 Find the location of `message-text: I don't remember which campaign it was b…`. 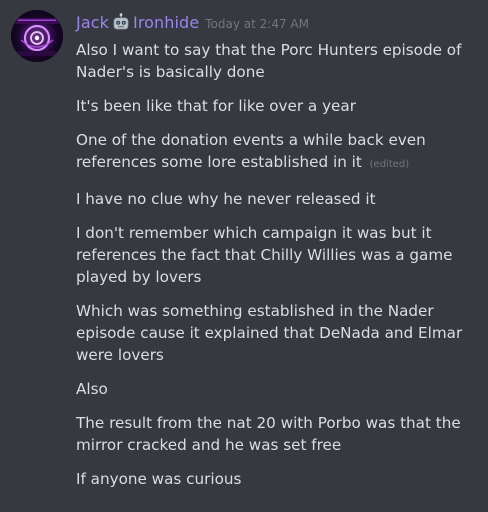

message-text: I don't remember which campaign it was b… is located at coordinates (277, 255).